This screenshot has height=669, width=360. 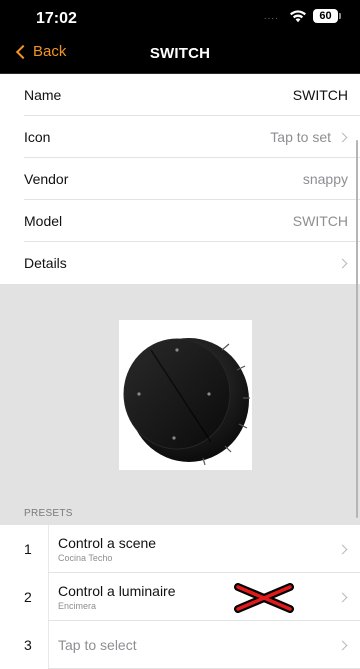 I want to click on model-row: Model SWITCH, so click(x=180, y=221).